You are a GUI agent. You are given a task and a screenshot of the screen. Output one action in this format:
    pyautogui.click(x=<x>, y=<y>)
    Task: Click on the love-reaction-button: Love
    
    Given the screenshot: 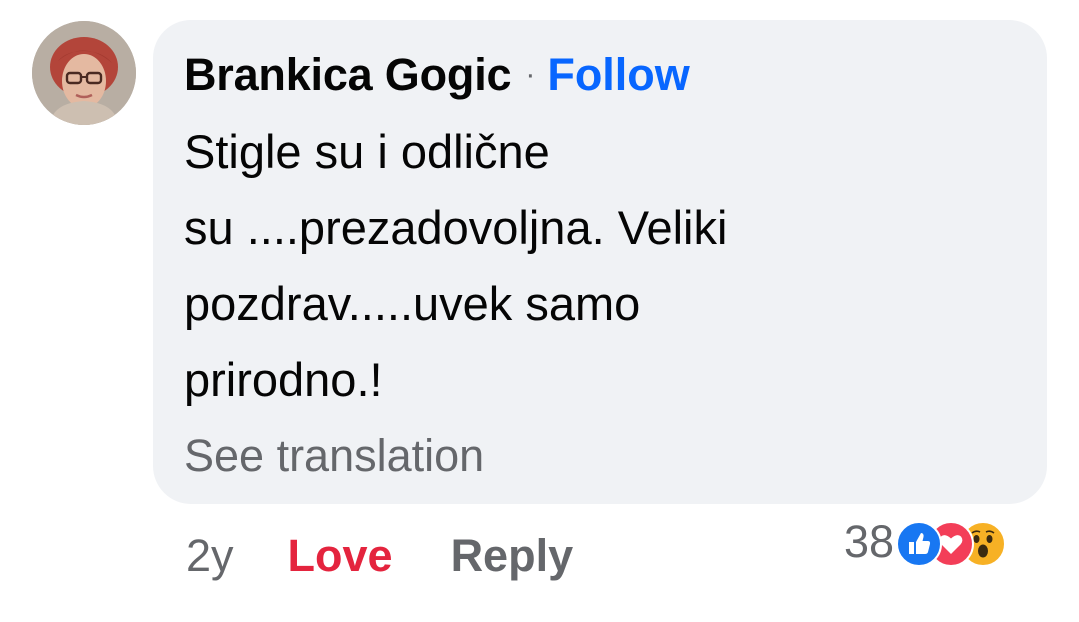 What is the action you would take?
    pyautogui.click(x=340, y=556)
    